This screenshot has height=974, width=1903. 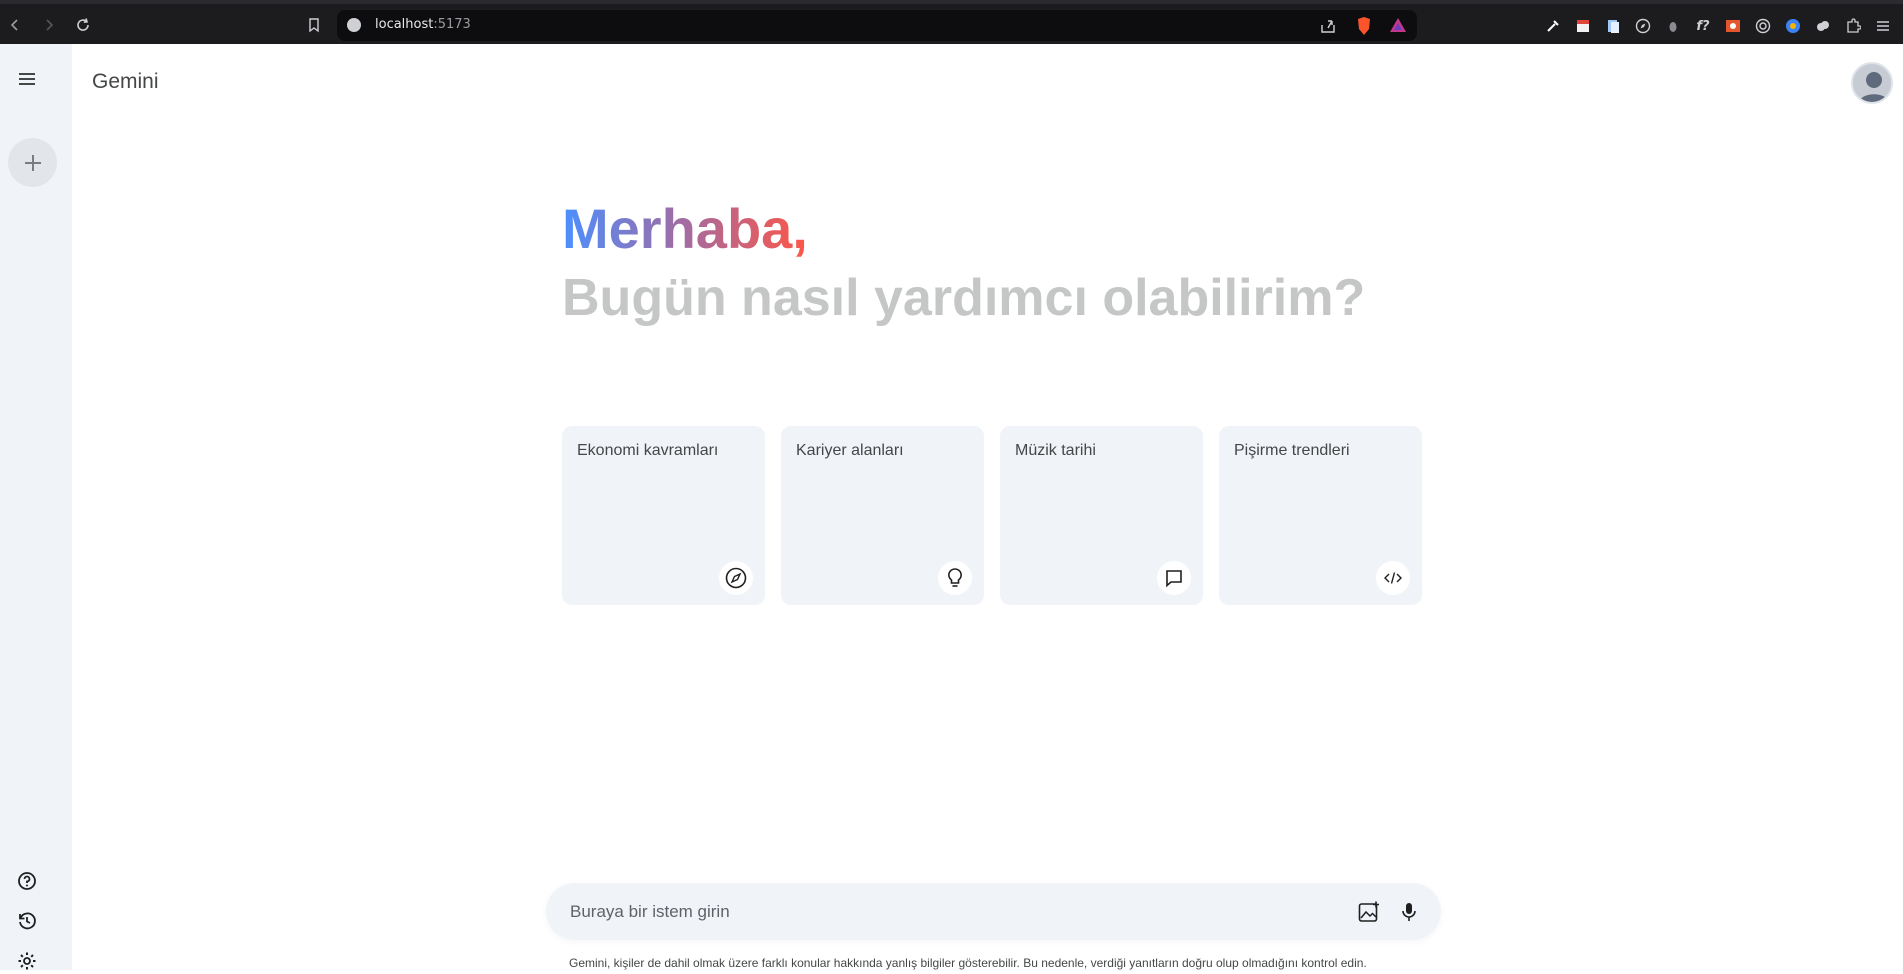 I want to click on menu-icon, so click(x=27, y=79).